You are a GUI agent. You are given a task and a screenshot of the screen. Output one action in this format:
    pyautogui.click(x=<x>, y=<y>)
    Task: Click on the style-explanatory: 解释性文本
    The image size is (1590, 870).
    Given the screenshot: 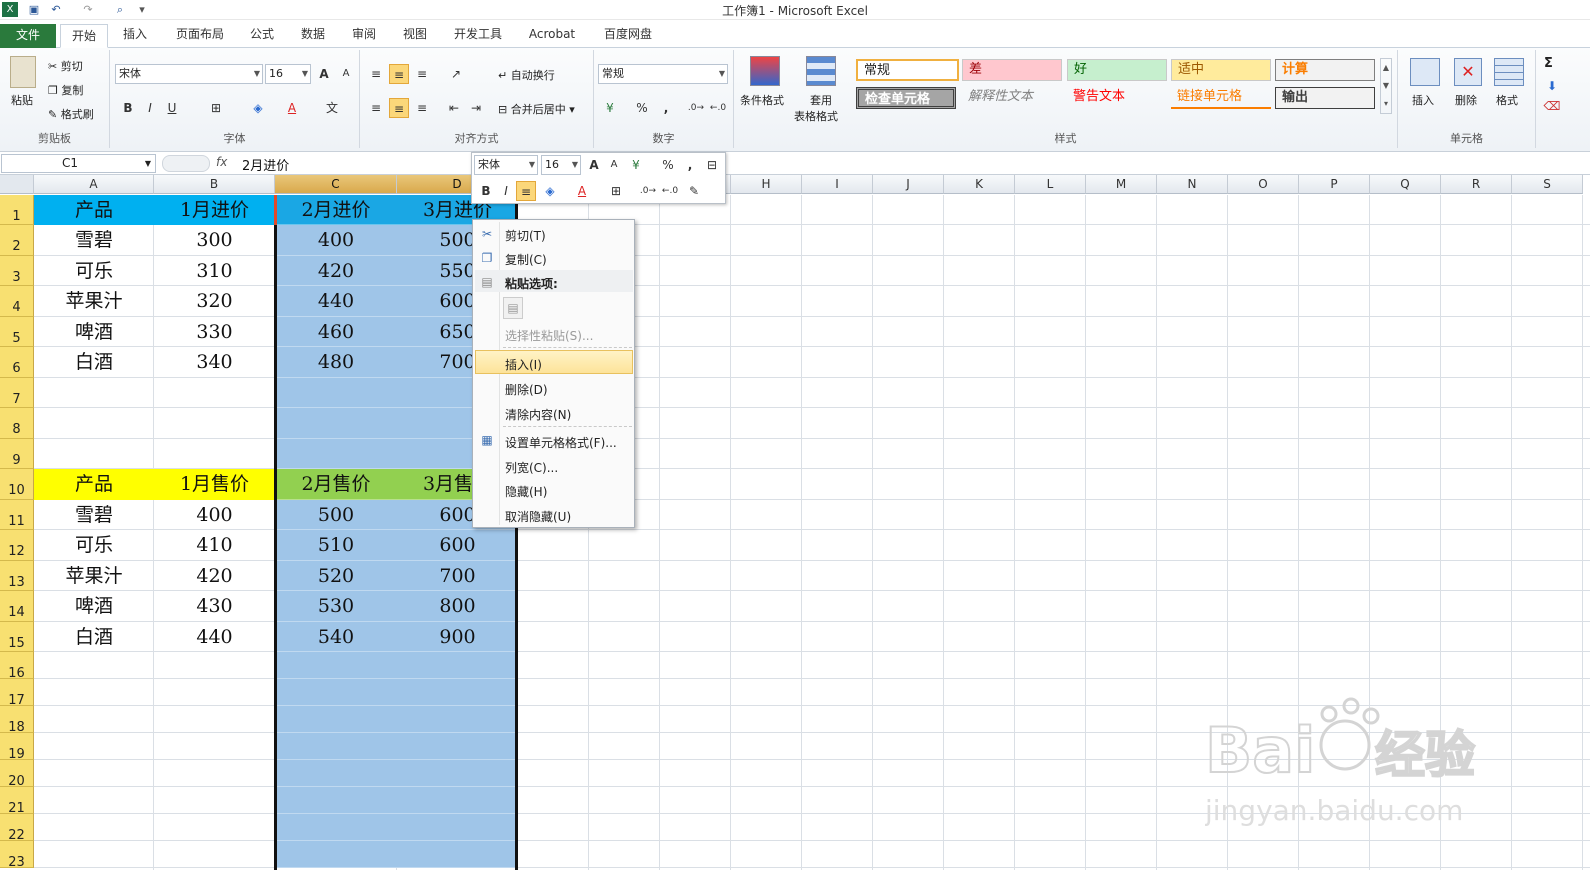 What is the action you would take?
    pyautogui.click(x=1012, y=98)
    